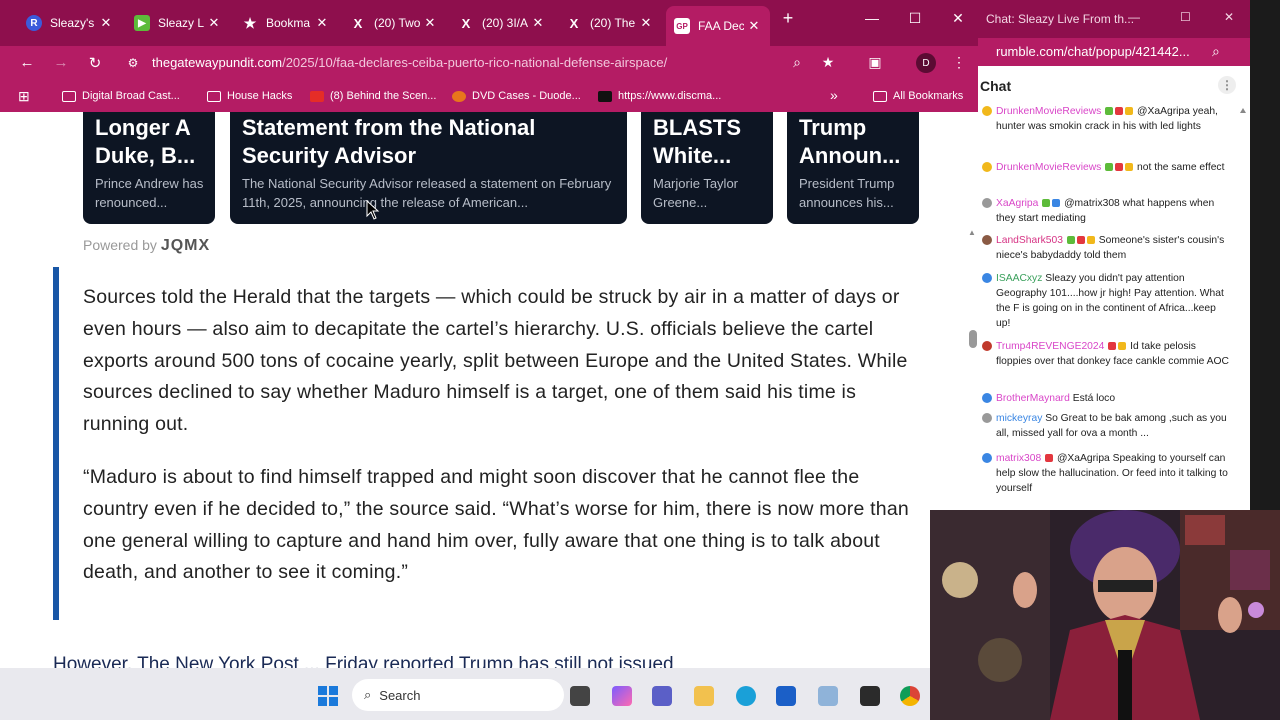  Describe the element at coordinates (1227, 85) in the screenshot. I see `chat-options-icon: ⋮` at that location.